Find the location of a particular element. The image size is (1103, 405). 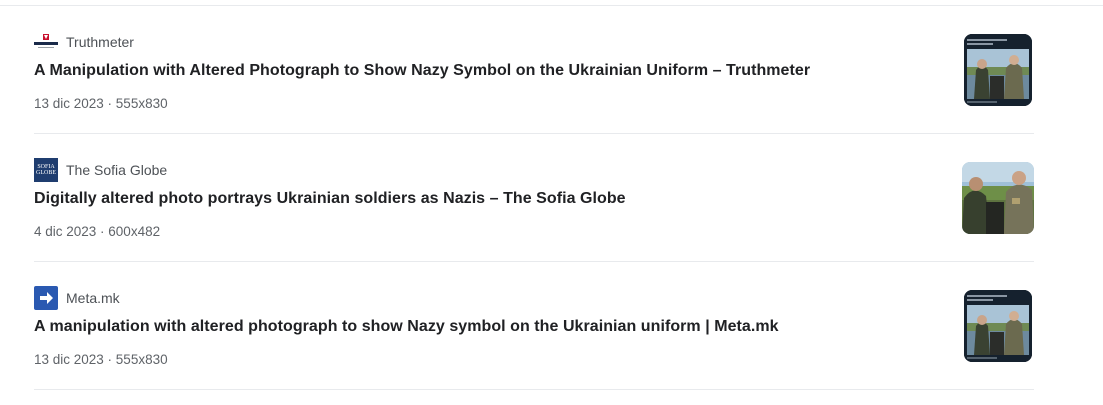

result-source: SOFIA GLOBE The Sofia Globe is located at coordinates (100, 170).